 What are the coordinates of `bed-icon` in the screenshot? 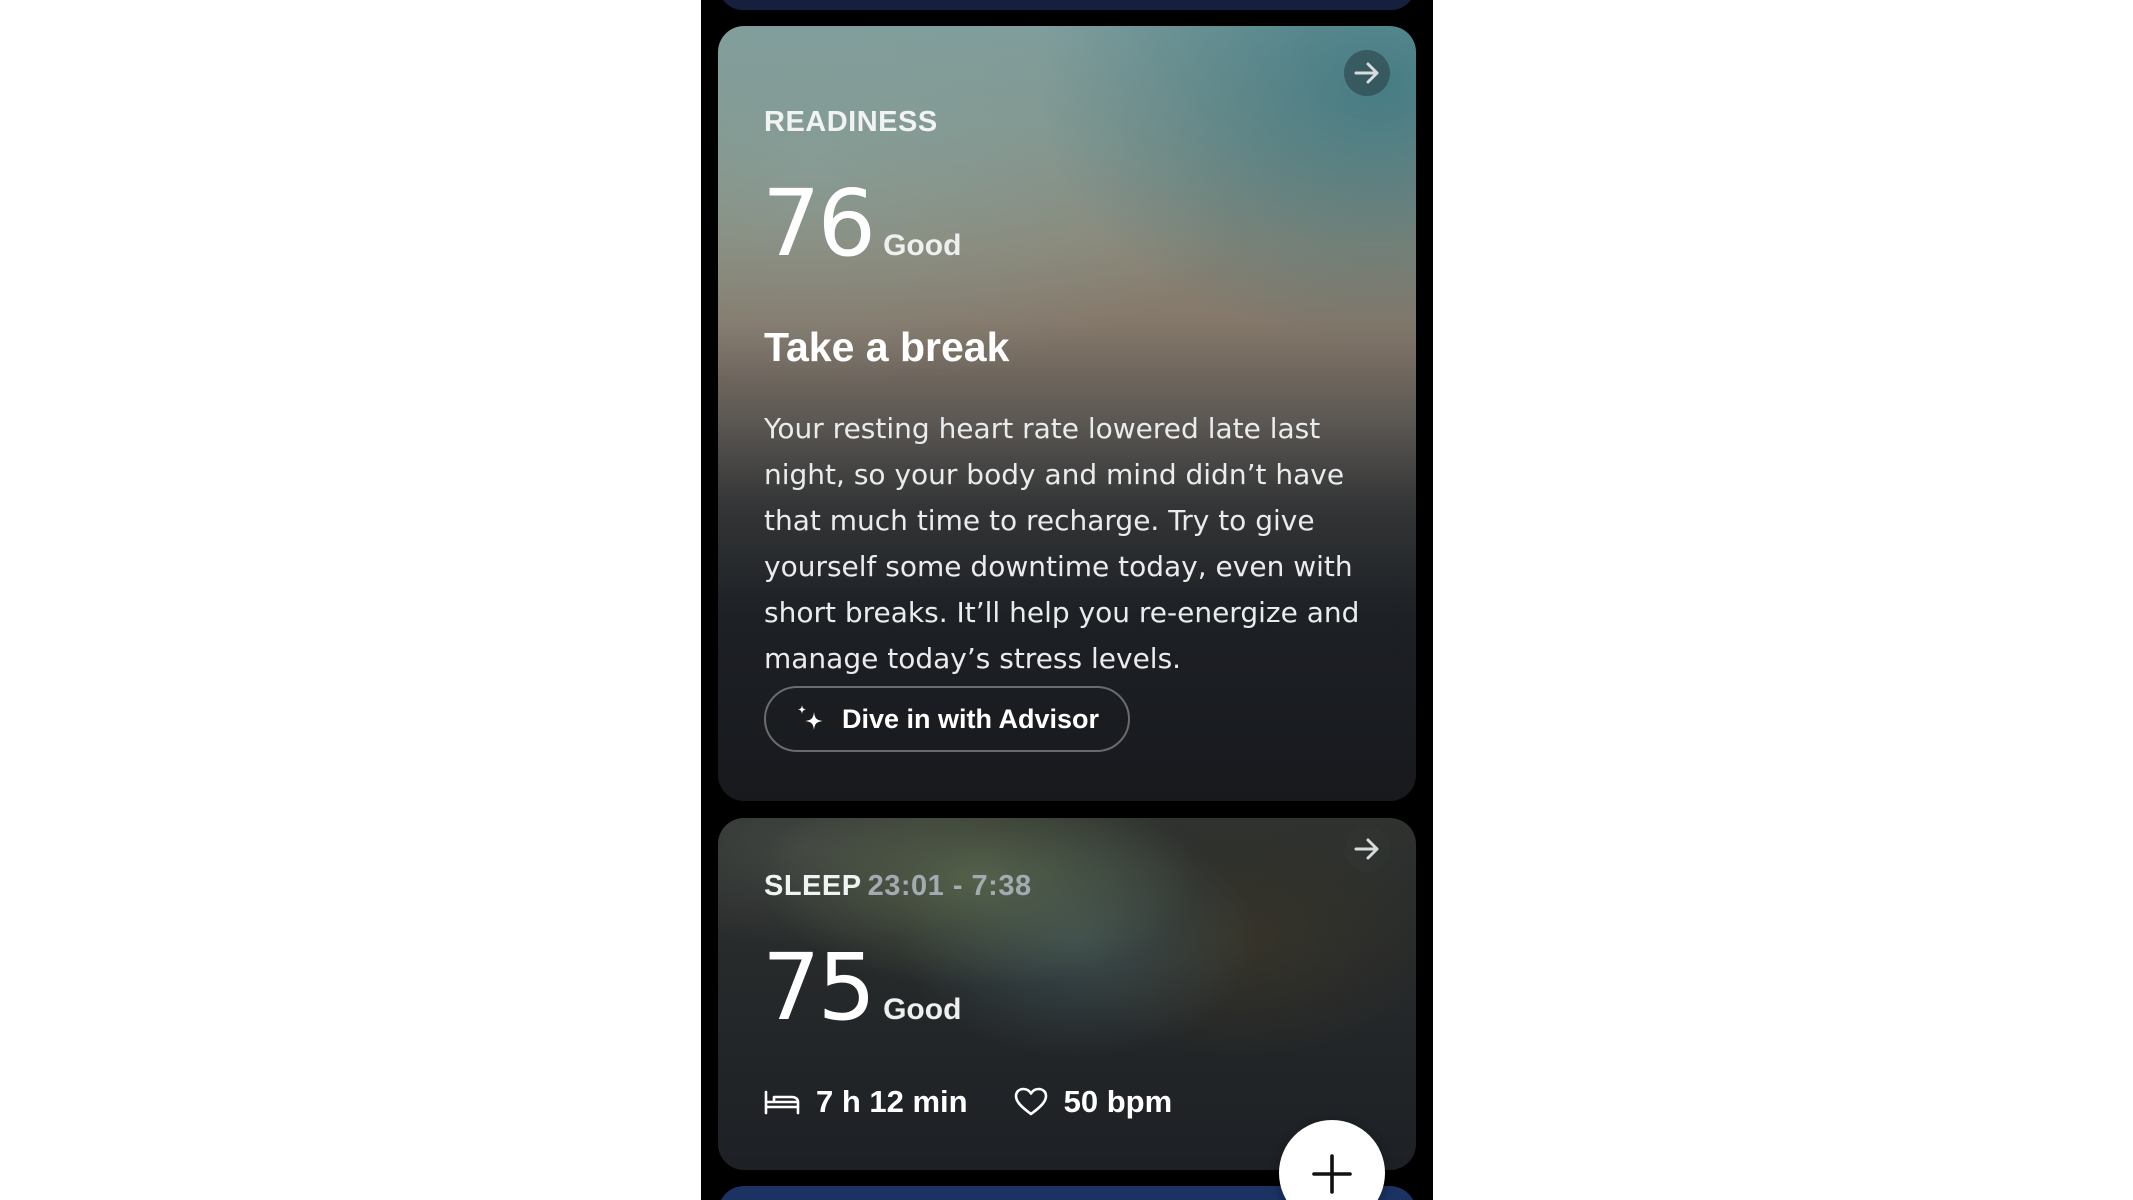 It's located at (782, 1102).